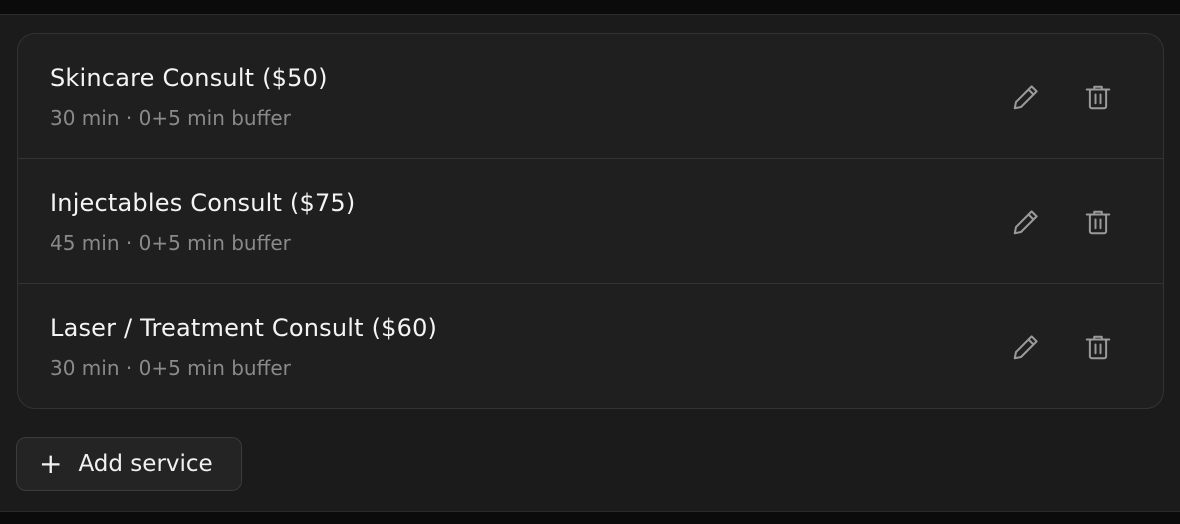  I want to click on service-title: Injectables Consult ($75), so click(203, 203).